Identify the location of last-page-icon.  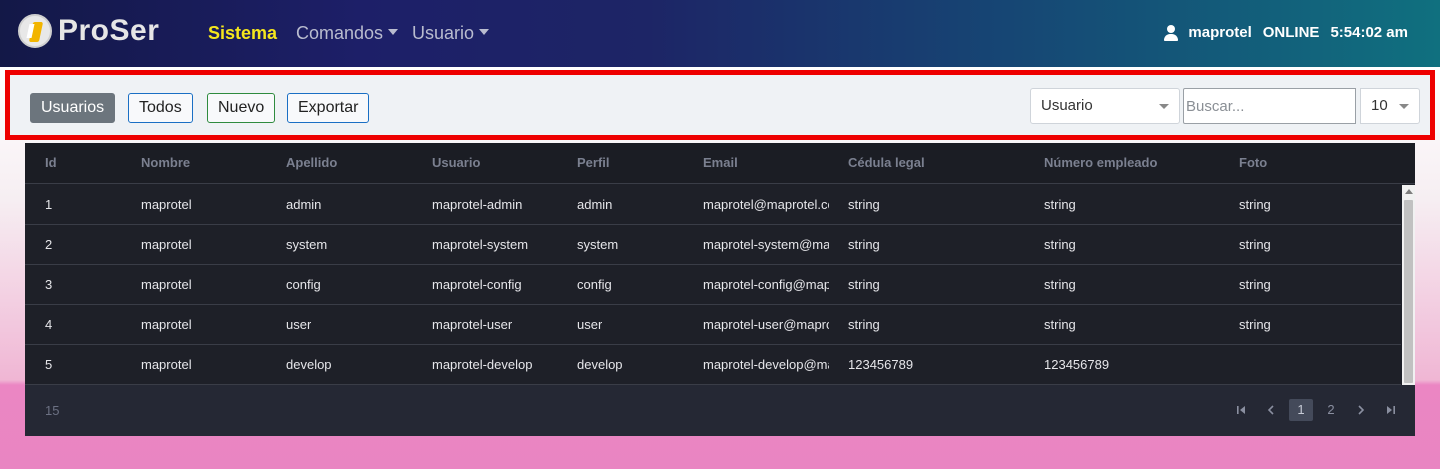
(1391, 410).